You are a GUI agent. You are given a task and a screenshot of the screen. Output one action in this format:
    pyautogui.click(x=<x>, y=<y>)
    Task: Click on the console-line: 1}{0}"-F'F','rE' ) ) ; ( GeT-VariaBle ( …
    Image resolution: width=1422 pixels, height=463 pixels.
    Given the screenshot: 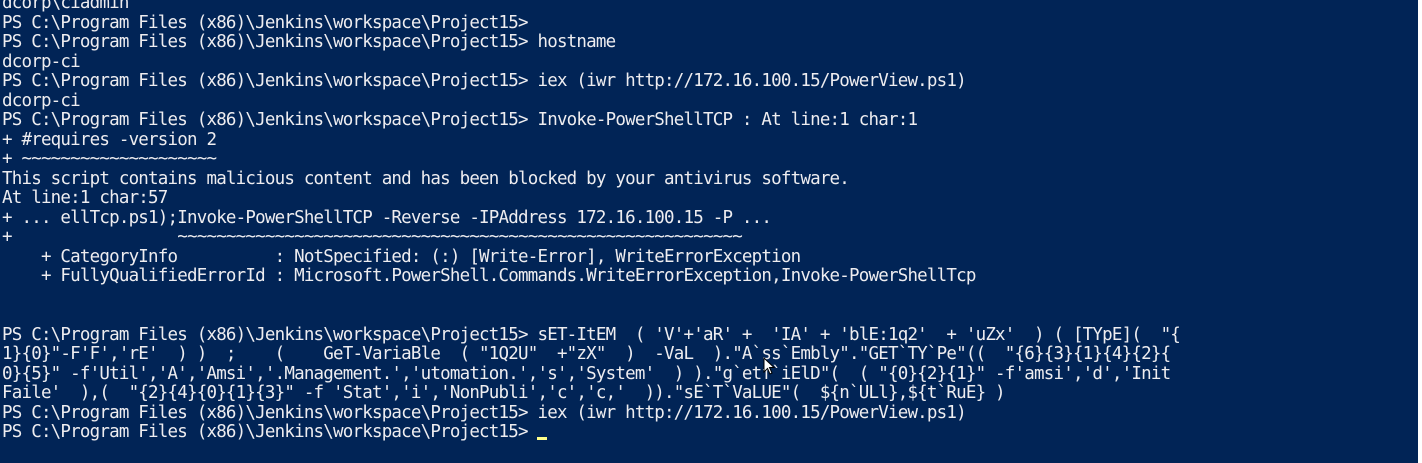 What is the action you would take?
    pyautogui.click(x=586, y=354)
    